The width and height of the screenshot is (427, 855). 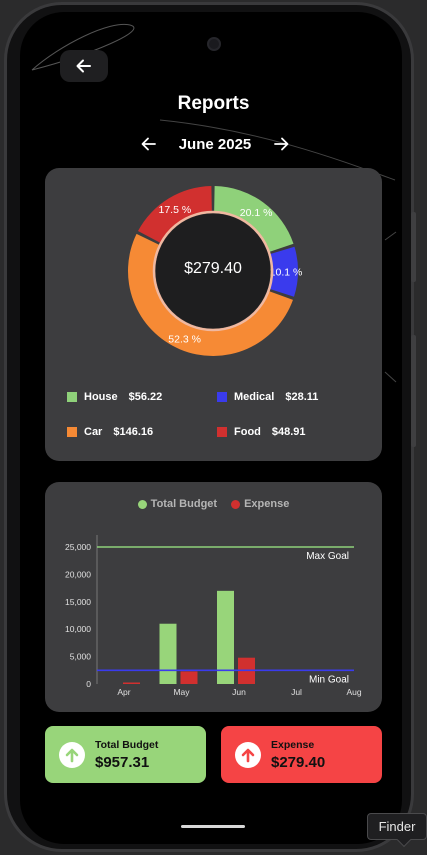 What do you see at coordinates (298, 762) in the screenshot?
I see `expense-value: $279.40` at bounding box center [298, 762].